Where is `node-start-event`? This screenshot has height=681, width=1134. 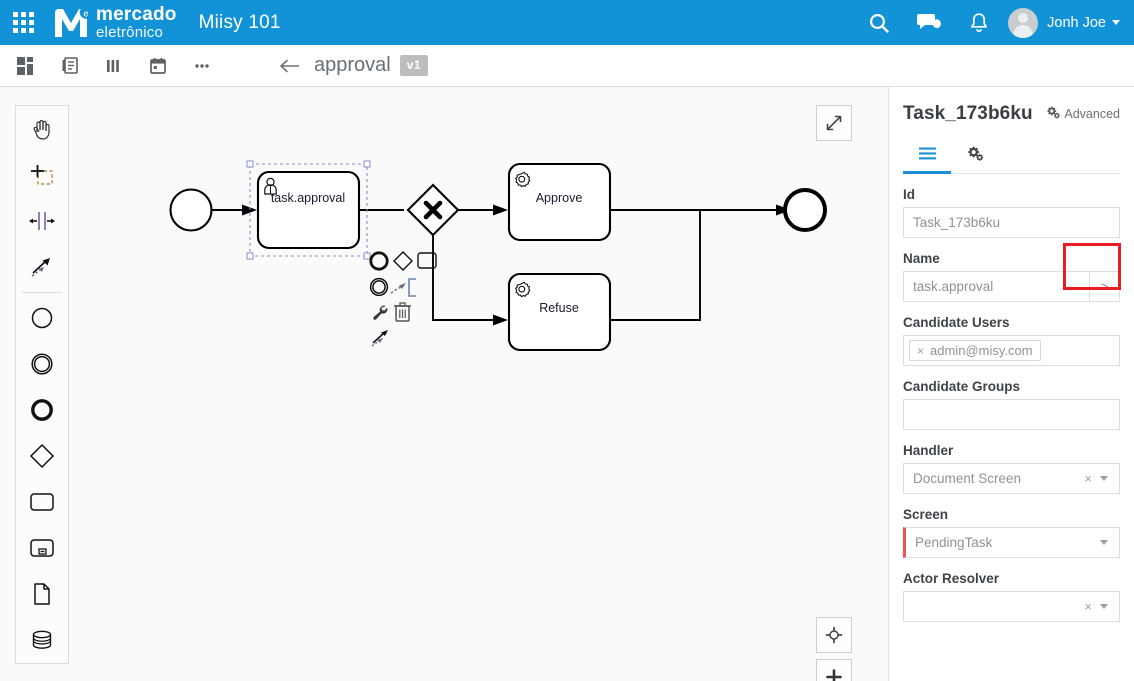
node-start-event is located at coordinates (191, 210).